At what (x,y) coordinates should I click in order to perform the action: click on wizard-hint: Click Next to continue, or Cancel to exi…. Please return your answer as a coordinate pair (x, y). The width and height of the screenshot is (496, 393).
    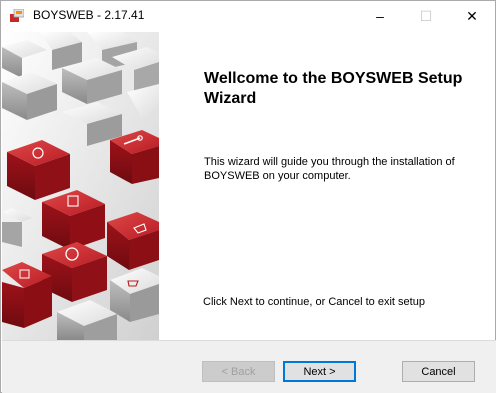
    Looking at the image, I should click on (314, 302).